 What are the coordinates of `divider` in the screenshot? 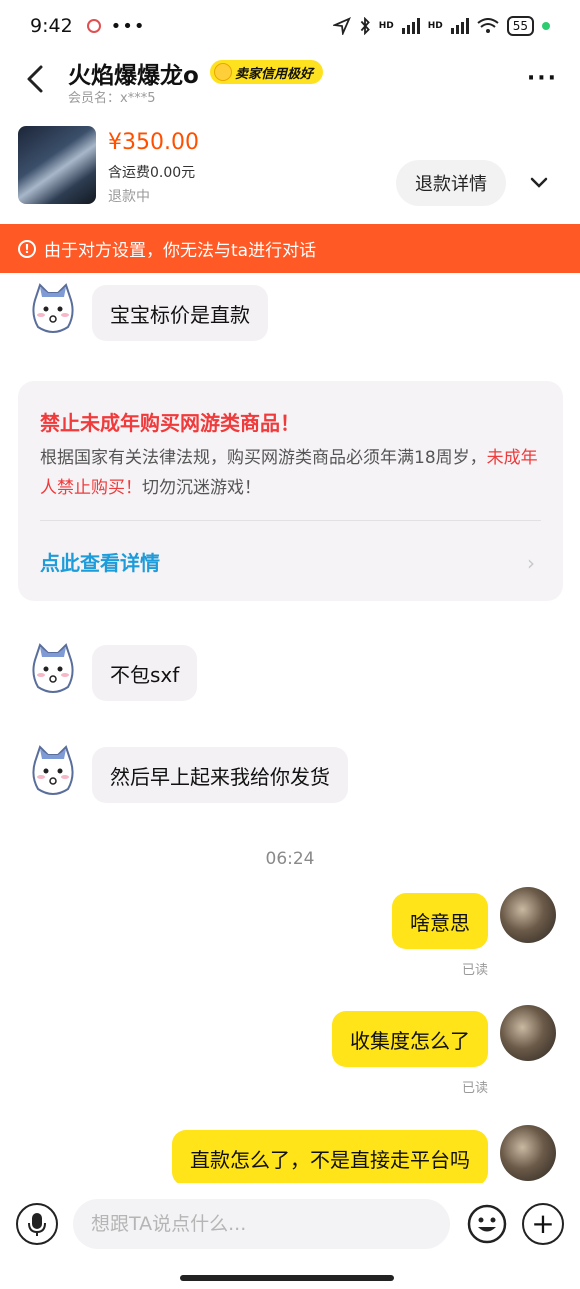 It's located at (290, 520).